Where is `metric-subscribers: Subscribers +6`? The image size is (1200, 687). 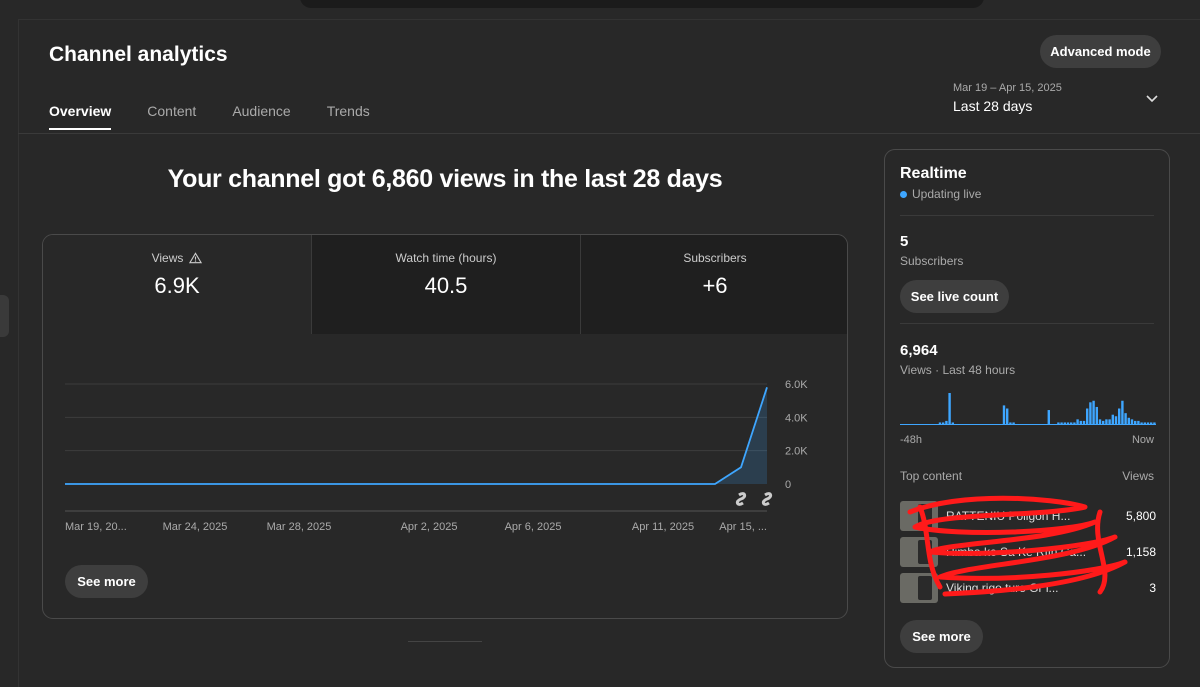 metric-subscribers: Subscribers +6 is located at coordinates (713, 284).